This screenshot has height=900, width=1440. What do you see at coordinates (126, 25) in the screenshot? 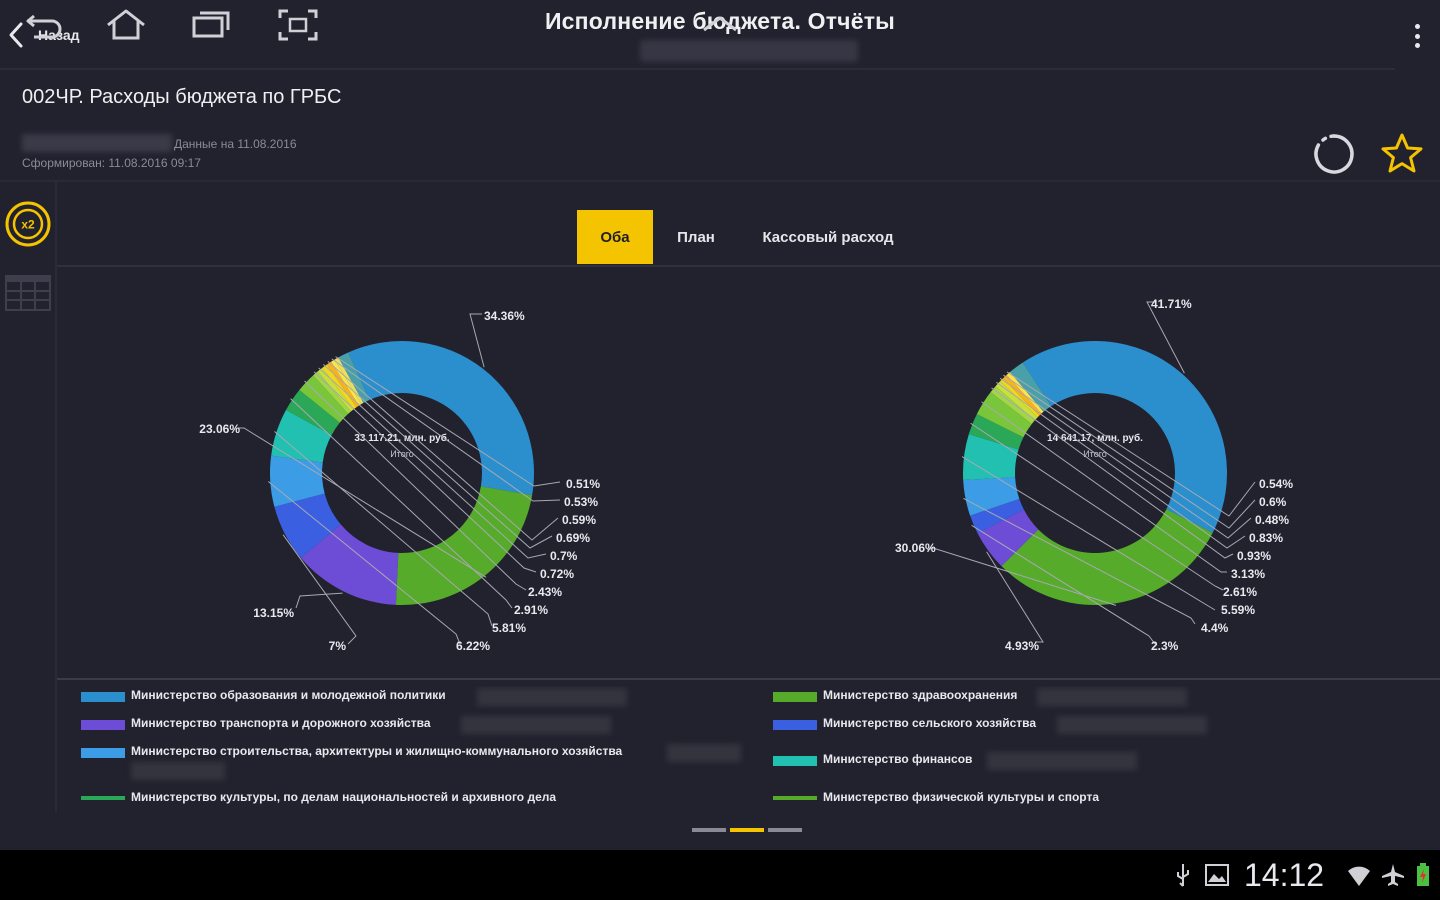
I see `home-nav-icon` at bounding box center [126, 25].